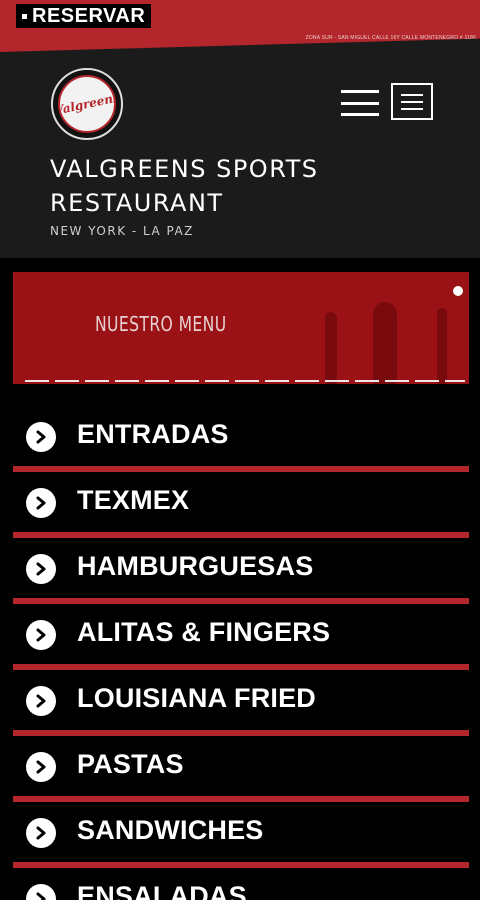 This screenshot has width=480, height=900. Describe the element at coordinates (241, 328) in the screenshot. I see `menu-banner: NUESTRO MENU` at that location.